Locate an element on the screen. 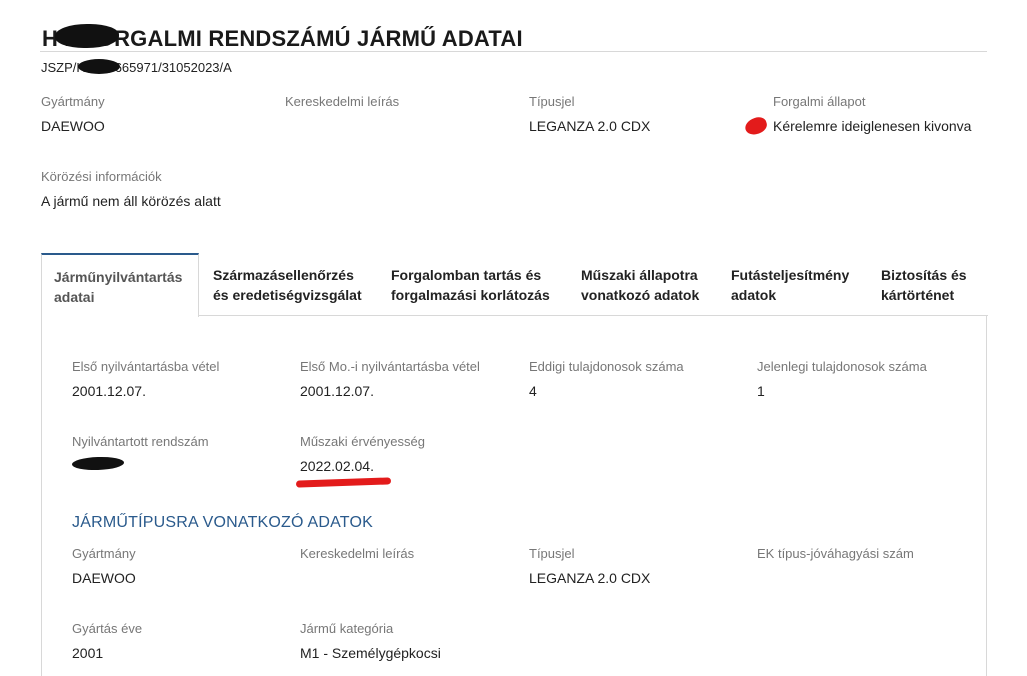  inspection-validity-value: 2022.02.04. is located at coordinates (337, 466).